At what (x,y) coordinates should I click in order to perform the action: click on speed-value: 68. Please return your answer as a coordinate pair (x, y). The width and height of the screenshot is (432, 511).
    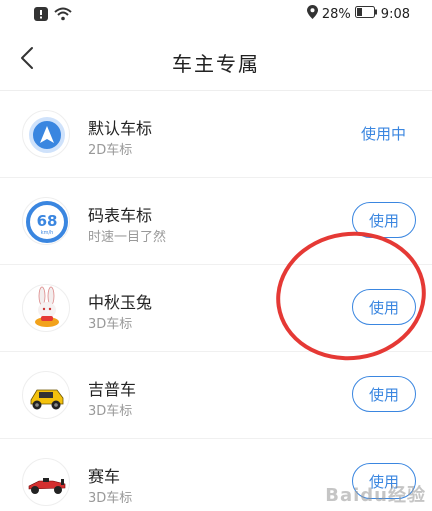
    Looking at the image, I should click on (47, 221).